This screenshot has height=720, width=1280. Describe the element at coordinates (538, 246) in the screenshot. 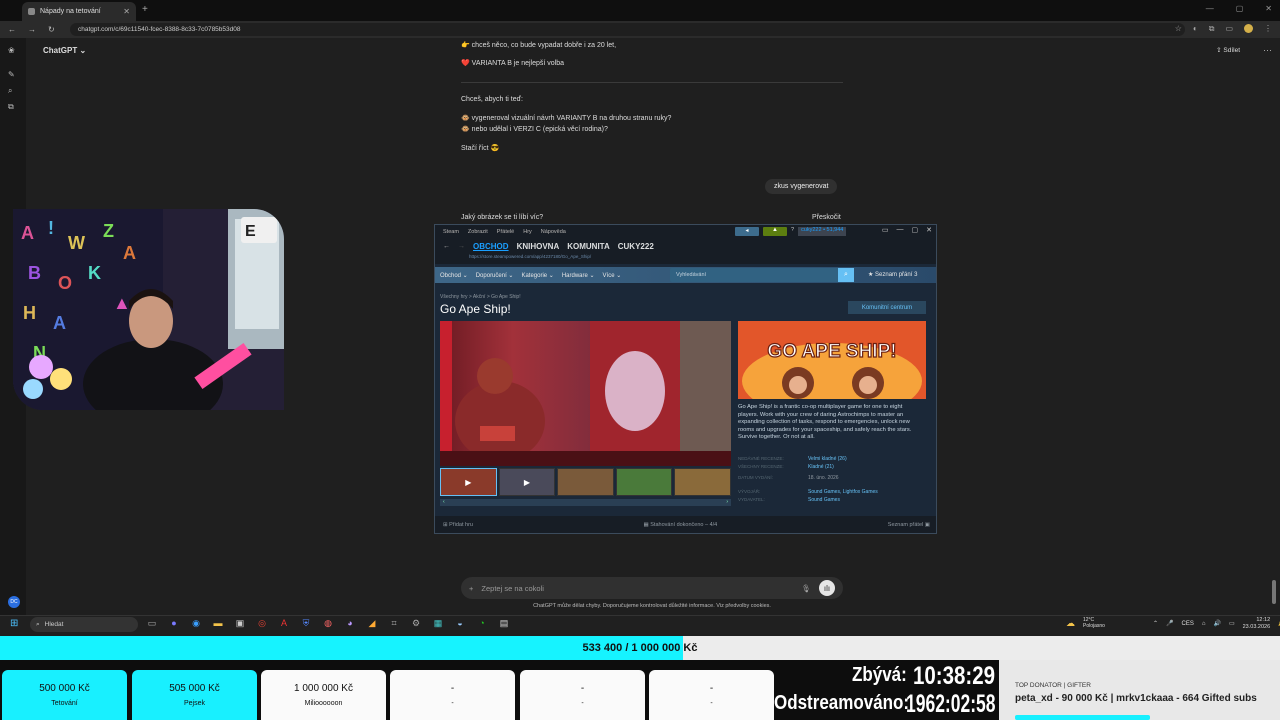

I see `nav-library: KNIHOVNA` at that location.